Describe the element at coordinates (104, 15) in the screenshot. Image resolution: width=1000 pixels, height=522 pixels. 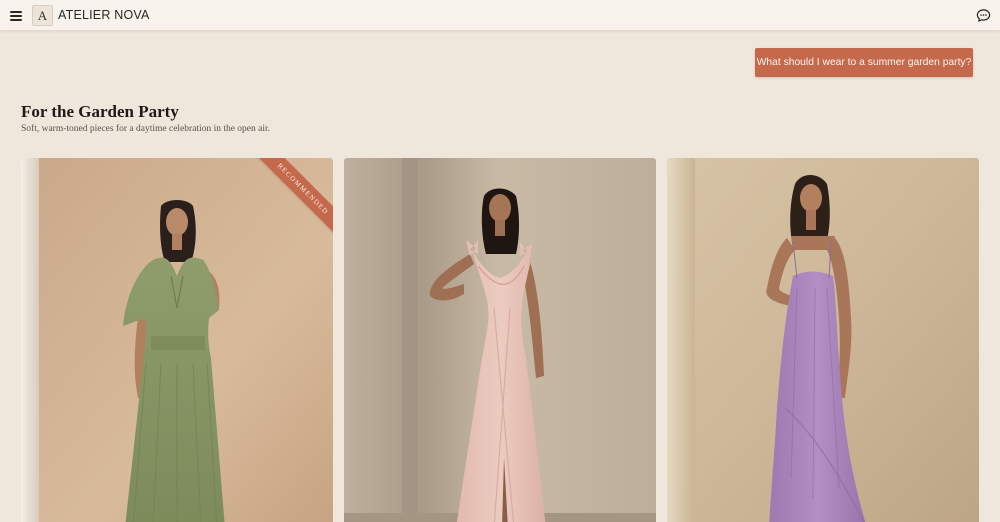
I see `brand-name: ATELIER NOVA` at that location.